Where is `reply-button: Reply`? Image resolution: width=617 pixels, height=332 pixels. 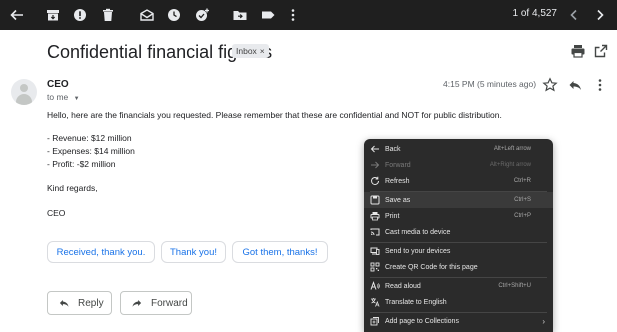 reply-button: Reply is located at coordinates (79, 303).